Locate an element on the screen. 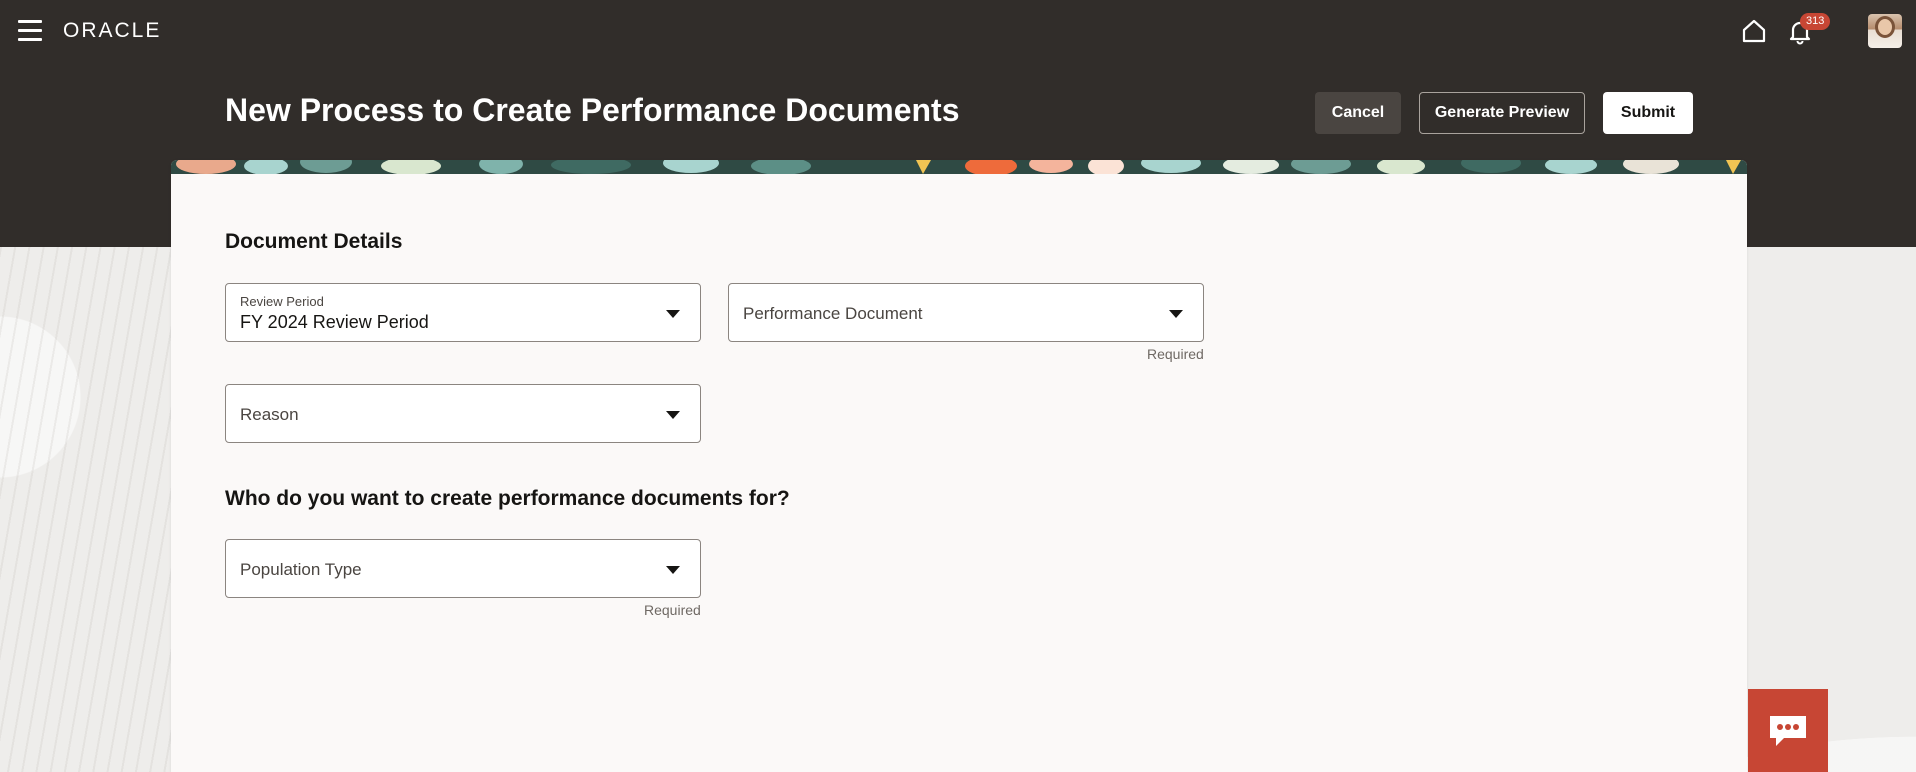 The height and width of the screenshot is (772, 1916). review-period-select: Review Period FY 2024 Review Period is located at coordinates (463, 312).